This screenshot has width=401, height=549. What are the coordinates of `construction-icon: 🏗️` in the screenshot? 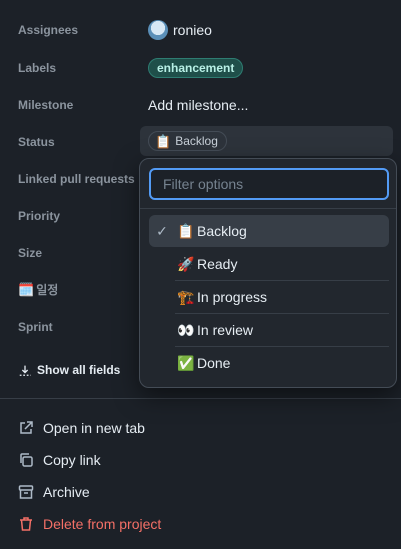 It's located at (186, 296).